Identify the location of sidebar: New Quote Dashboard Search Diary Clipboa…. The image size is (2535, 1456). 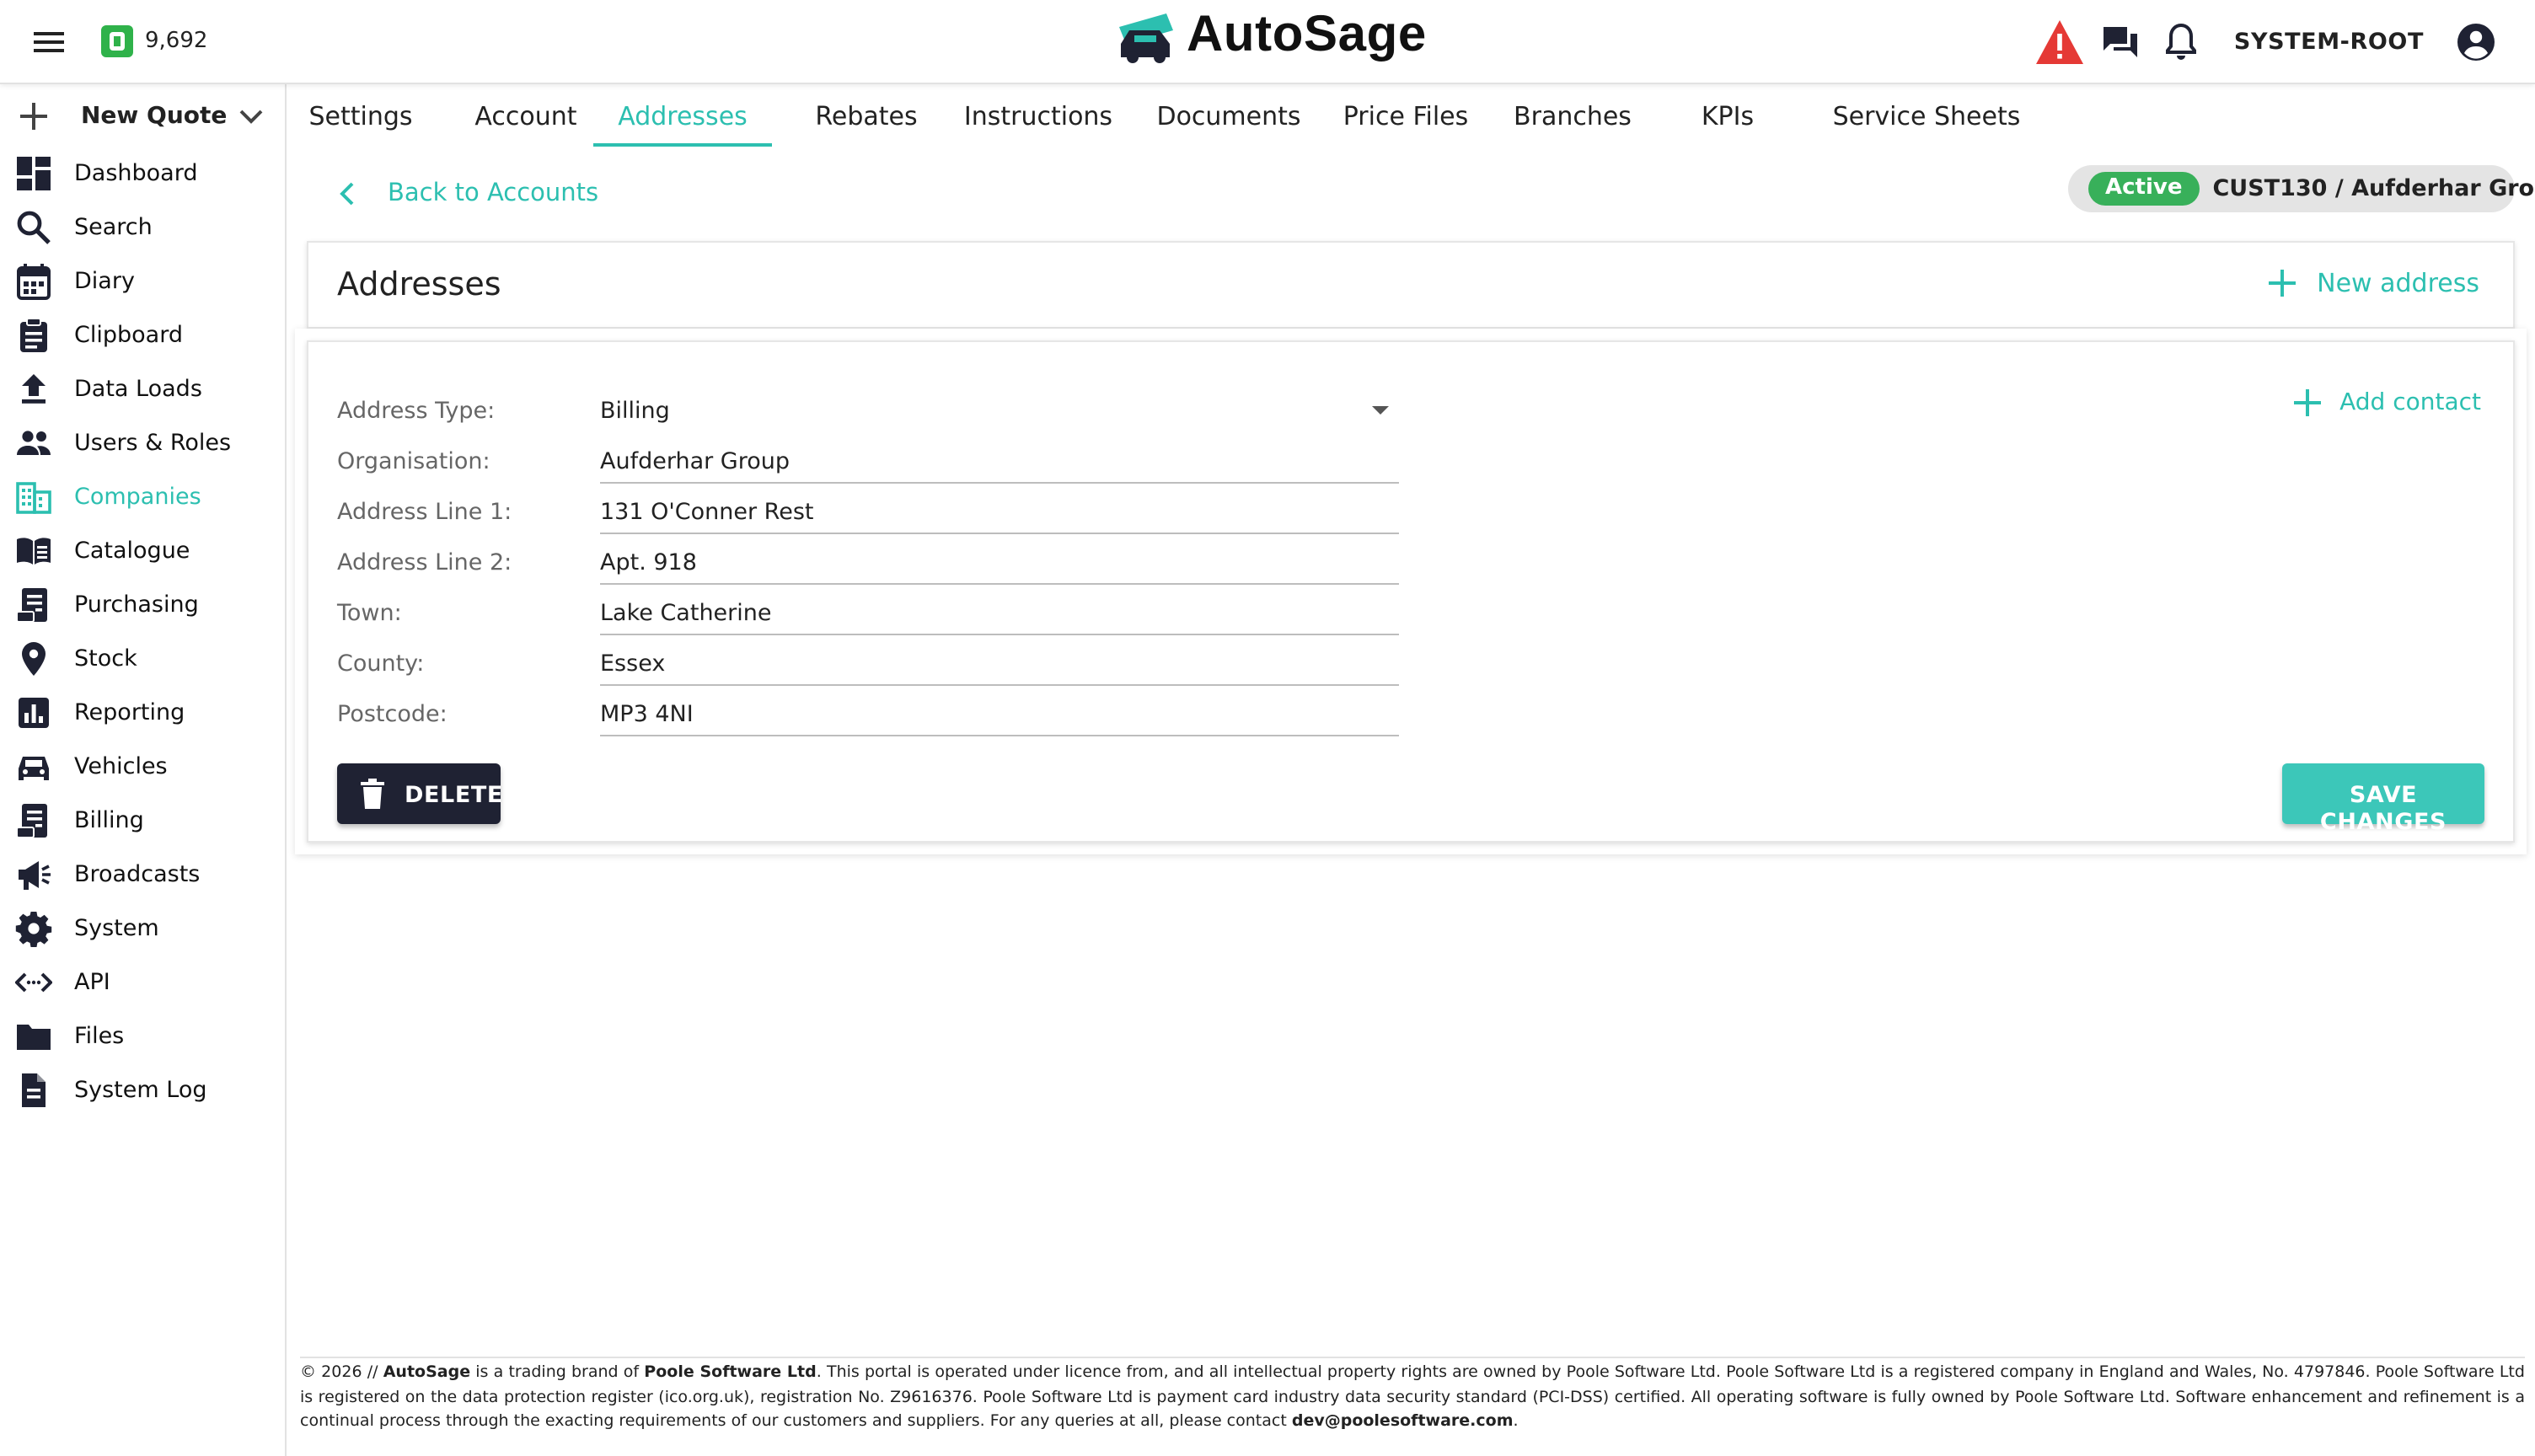
(143, 770).